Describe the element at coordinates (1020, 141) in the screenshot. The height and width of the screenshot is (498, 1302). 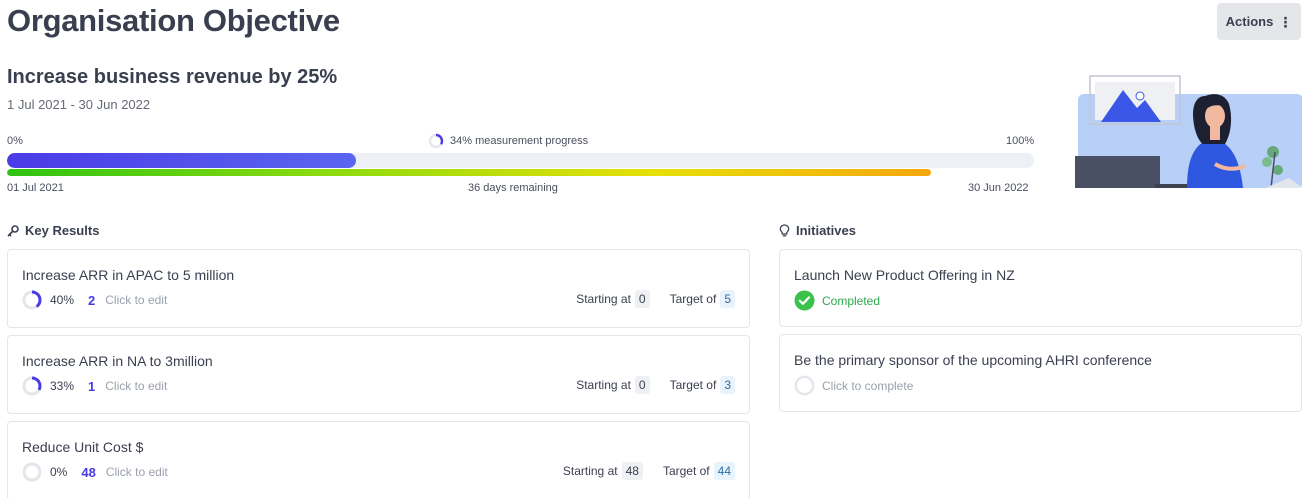
I see `progress-max-label: 100%` at that location.